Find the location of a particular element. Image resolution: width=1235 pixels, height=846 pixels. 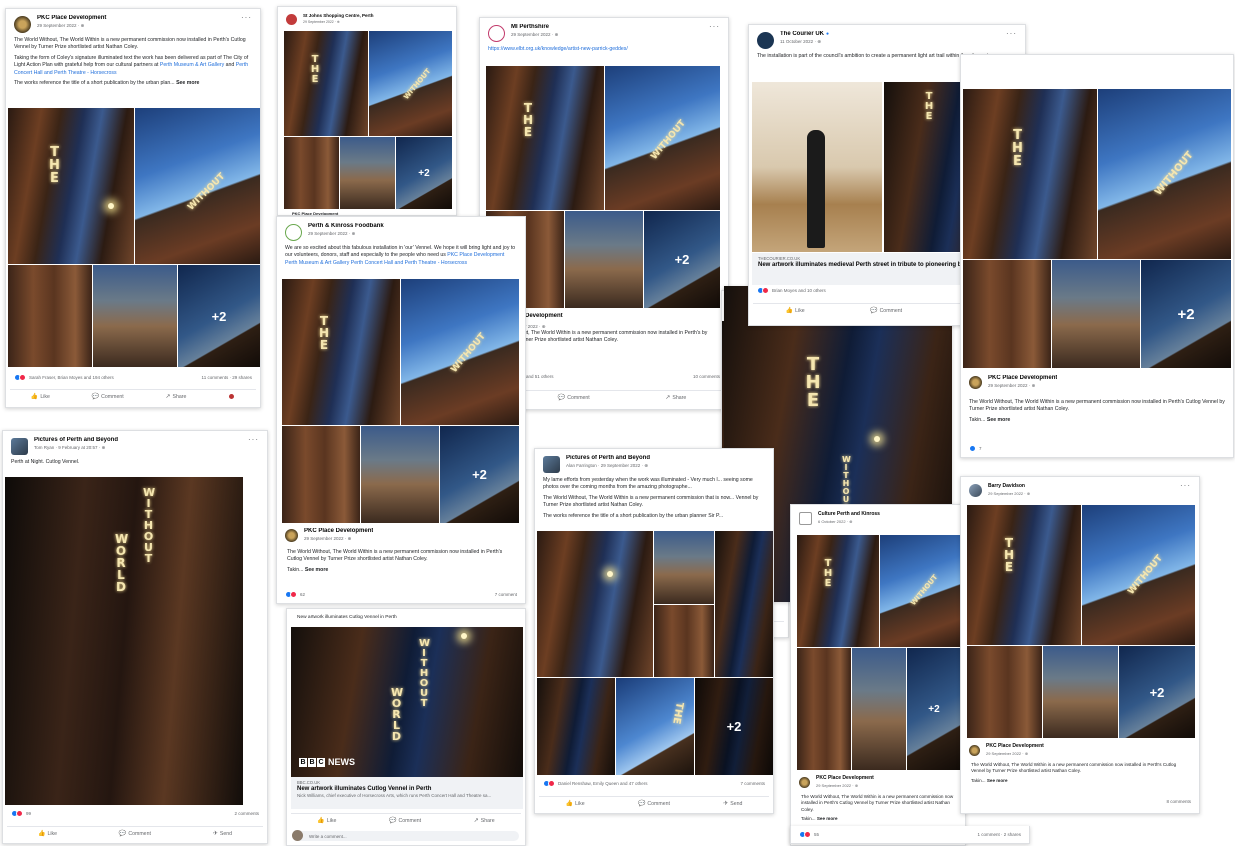

comments-shares-count: 11 comments · 29 shares is located at coordinates (227, 377).